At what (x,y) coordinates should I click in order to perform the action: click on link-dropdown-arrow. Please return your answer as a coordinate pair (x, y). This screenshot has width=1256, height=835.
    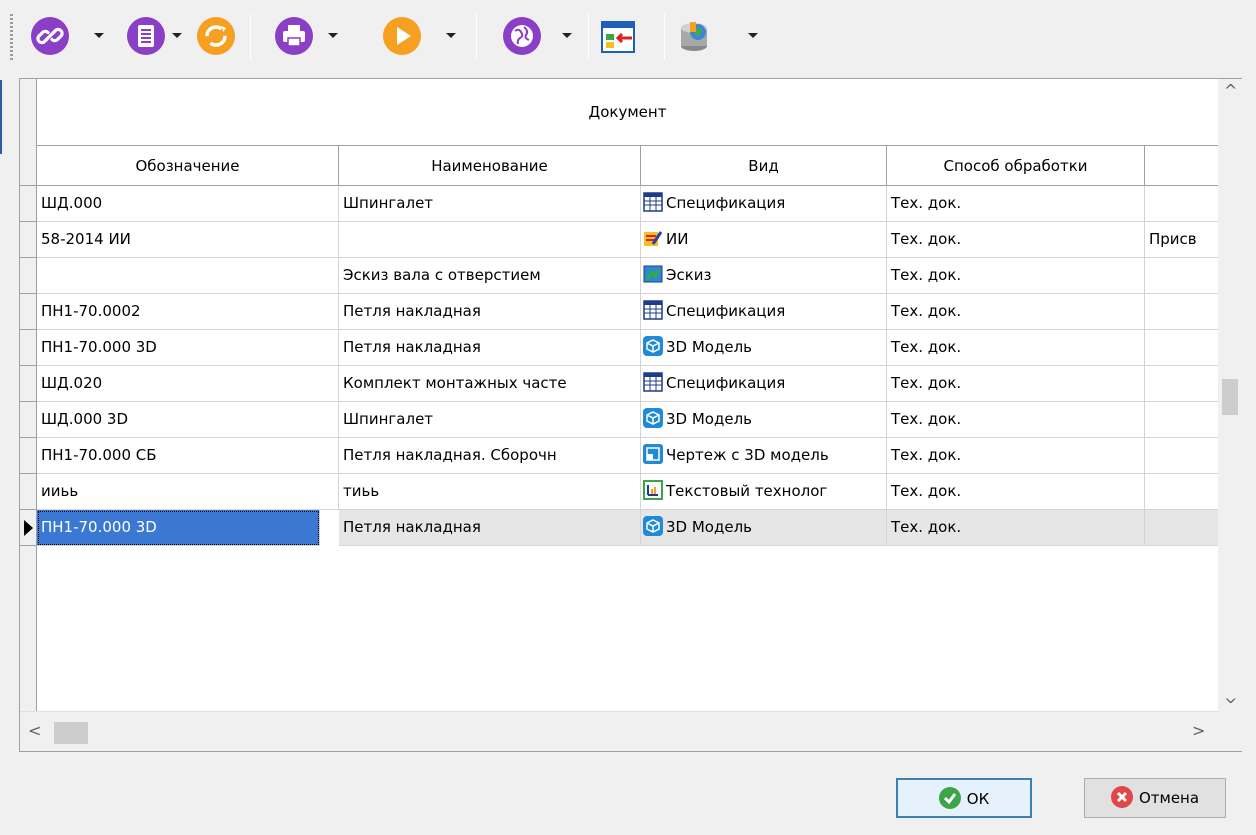
    Looking at the image, I should click on (99, 35).